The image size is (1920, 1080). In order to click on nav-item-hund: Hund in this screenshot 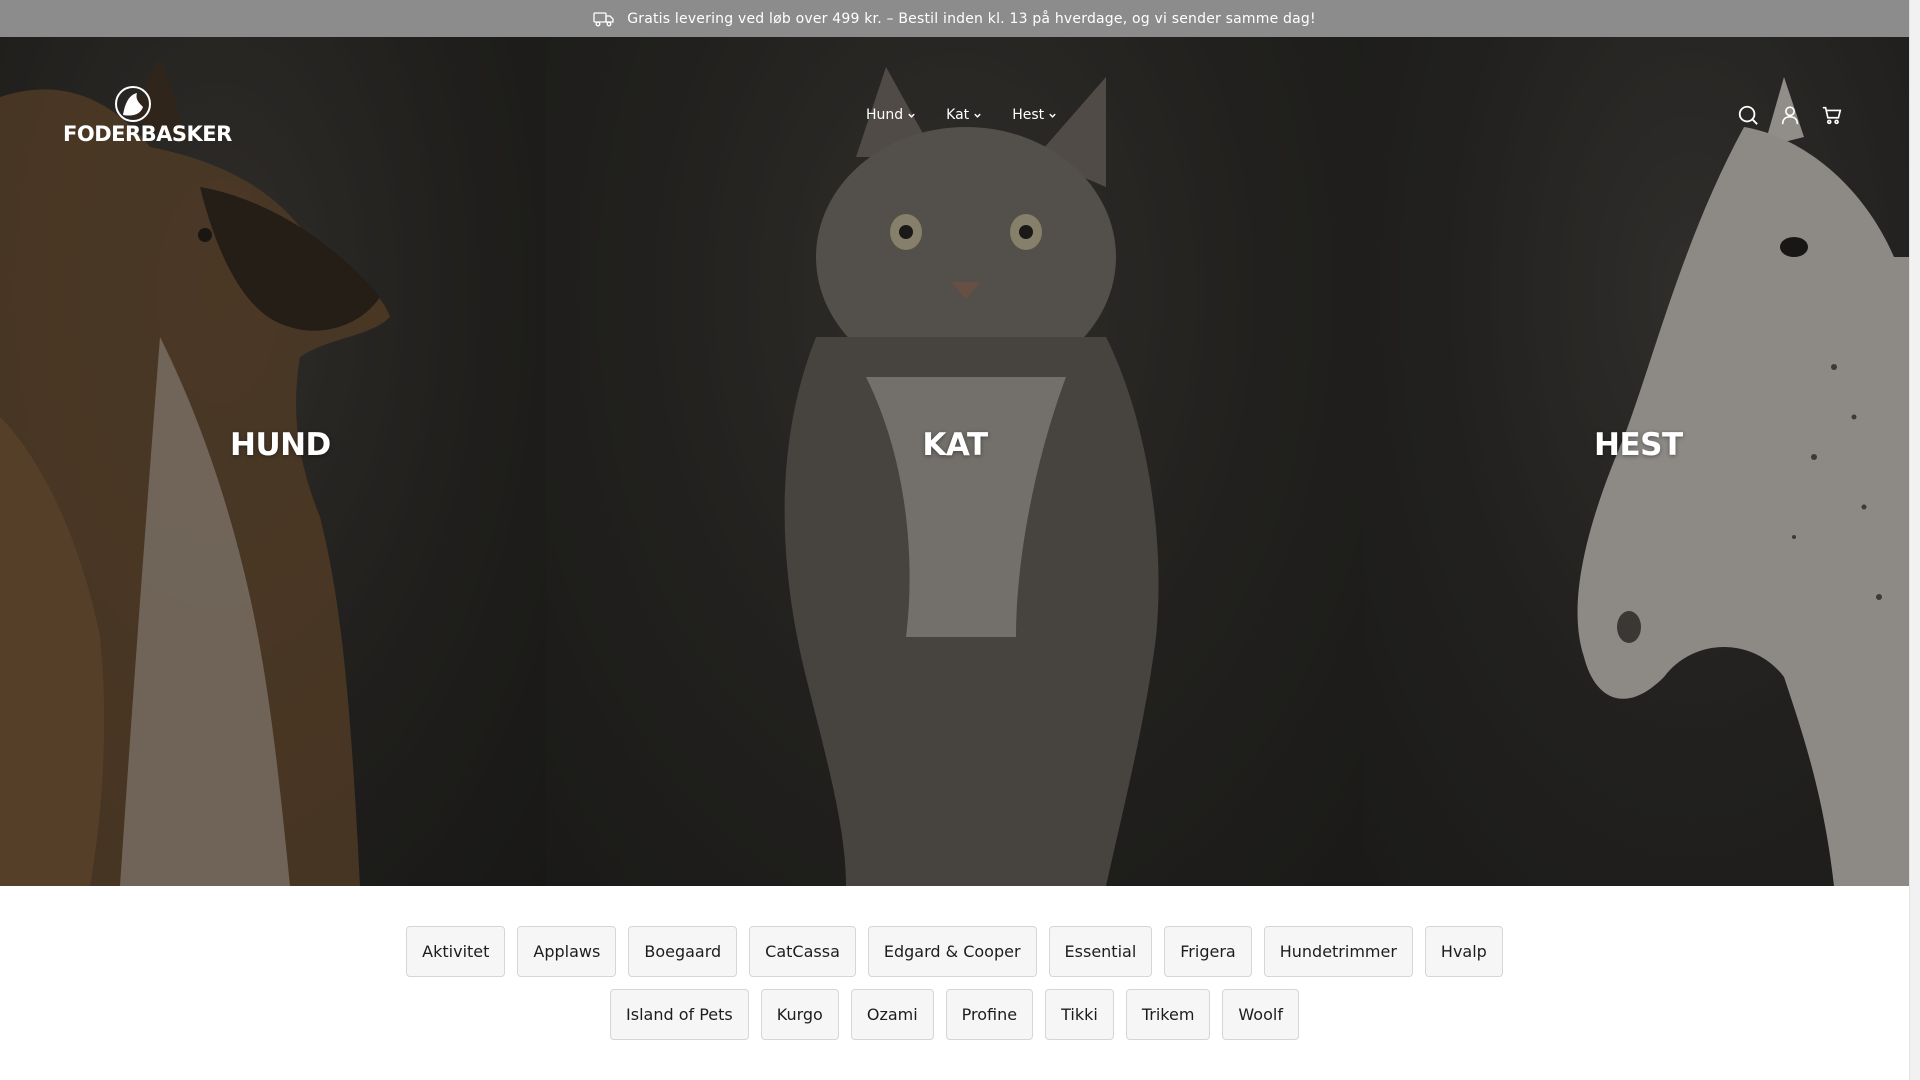, I will do `click(891, 115)`.